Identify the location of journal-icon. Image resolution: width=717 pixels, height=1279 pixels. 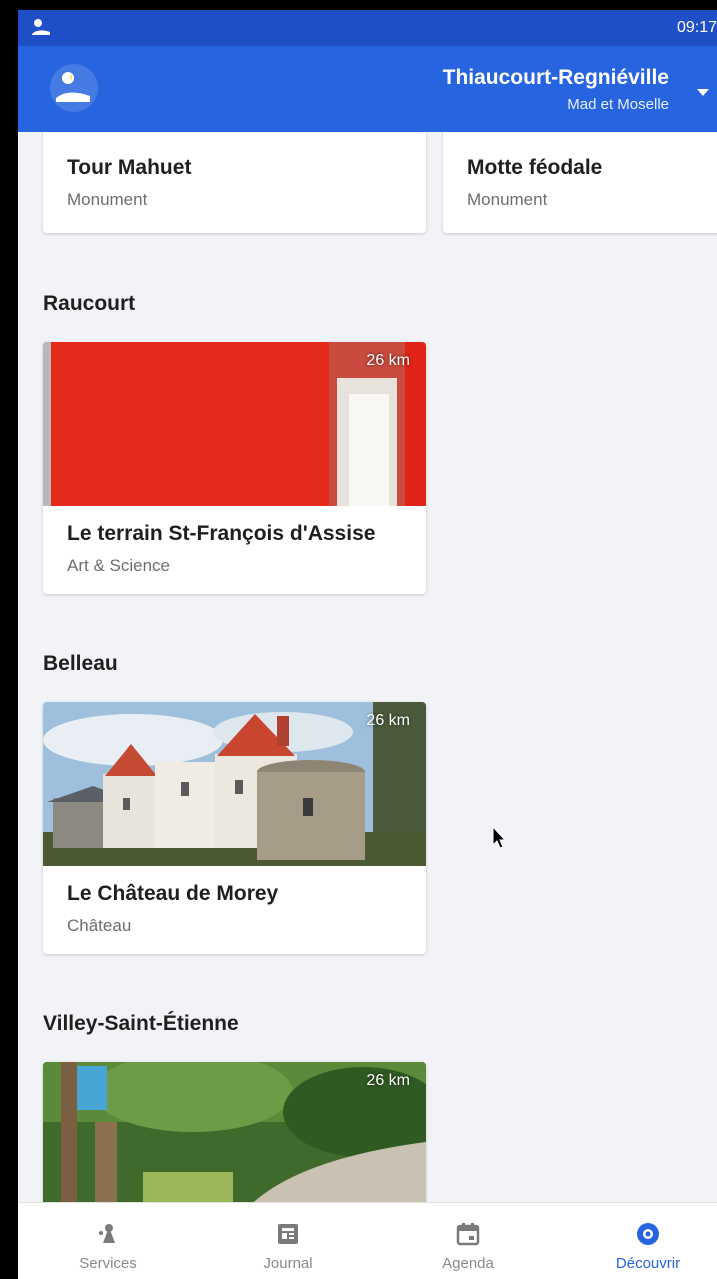
(288, 1234).